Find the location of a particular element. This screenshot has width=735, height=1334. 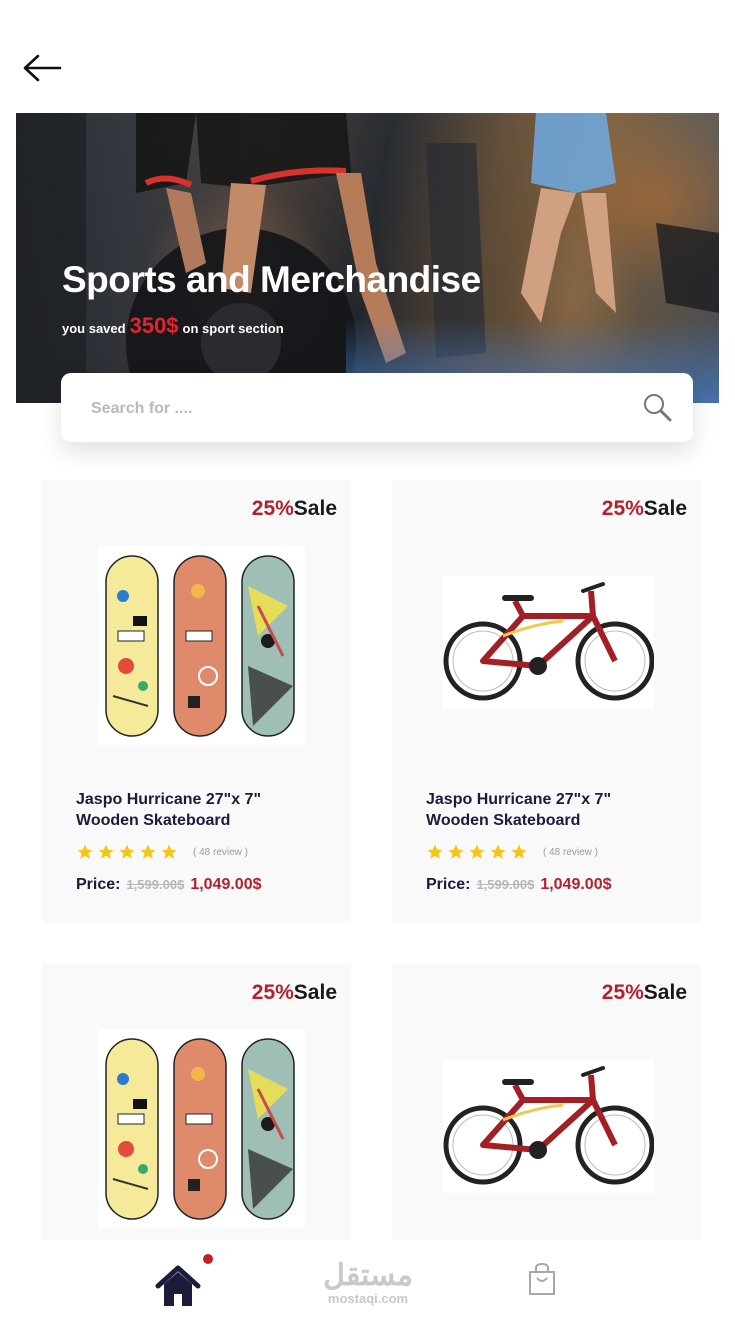

home-icon is located at coordinates (178, 1286).